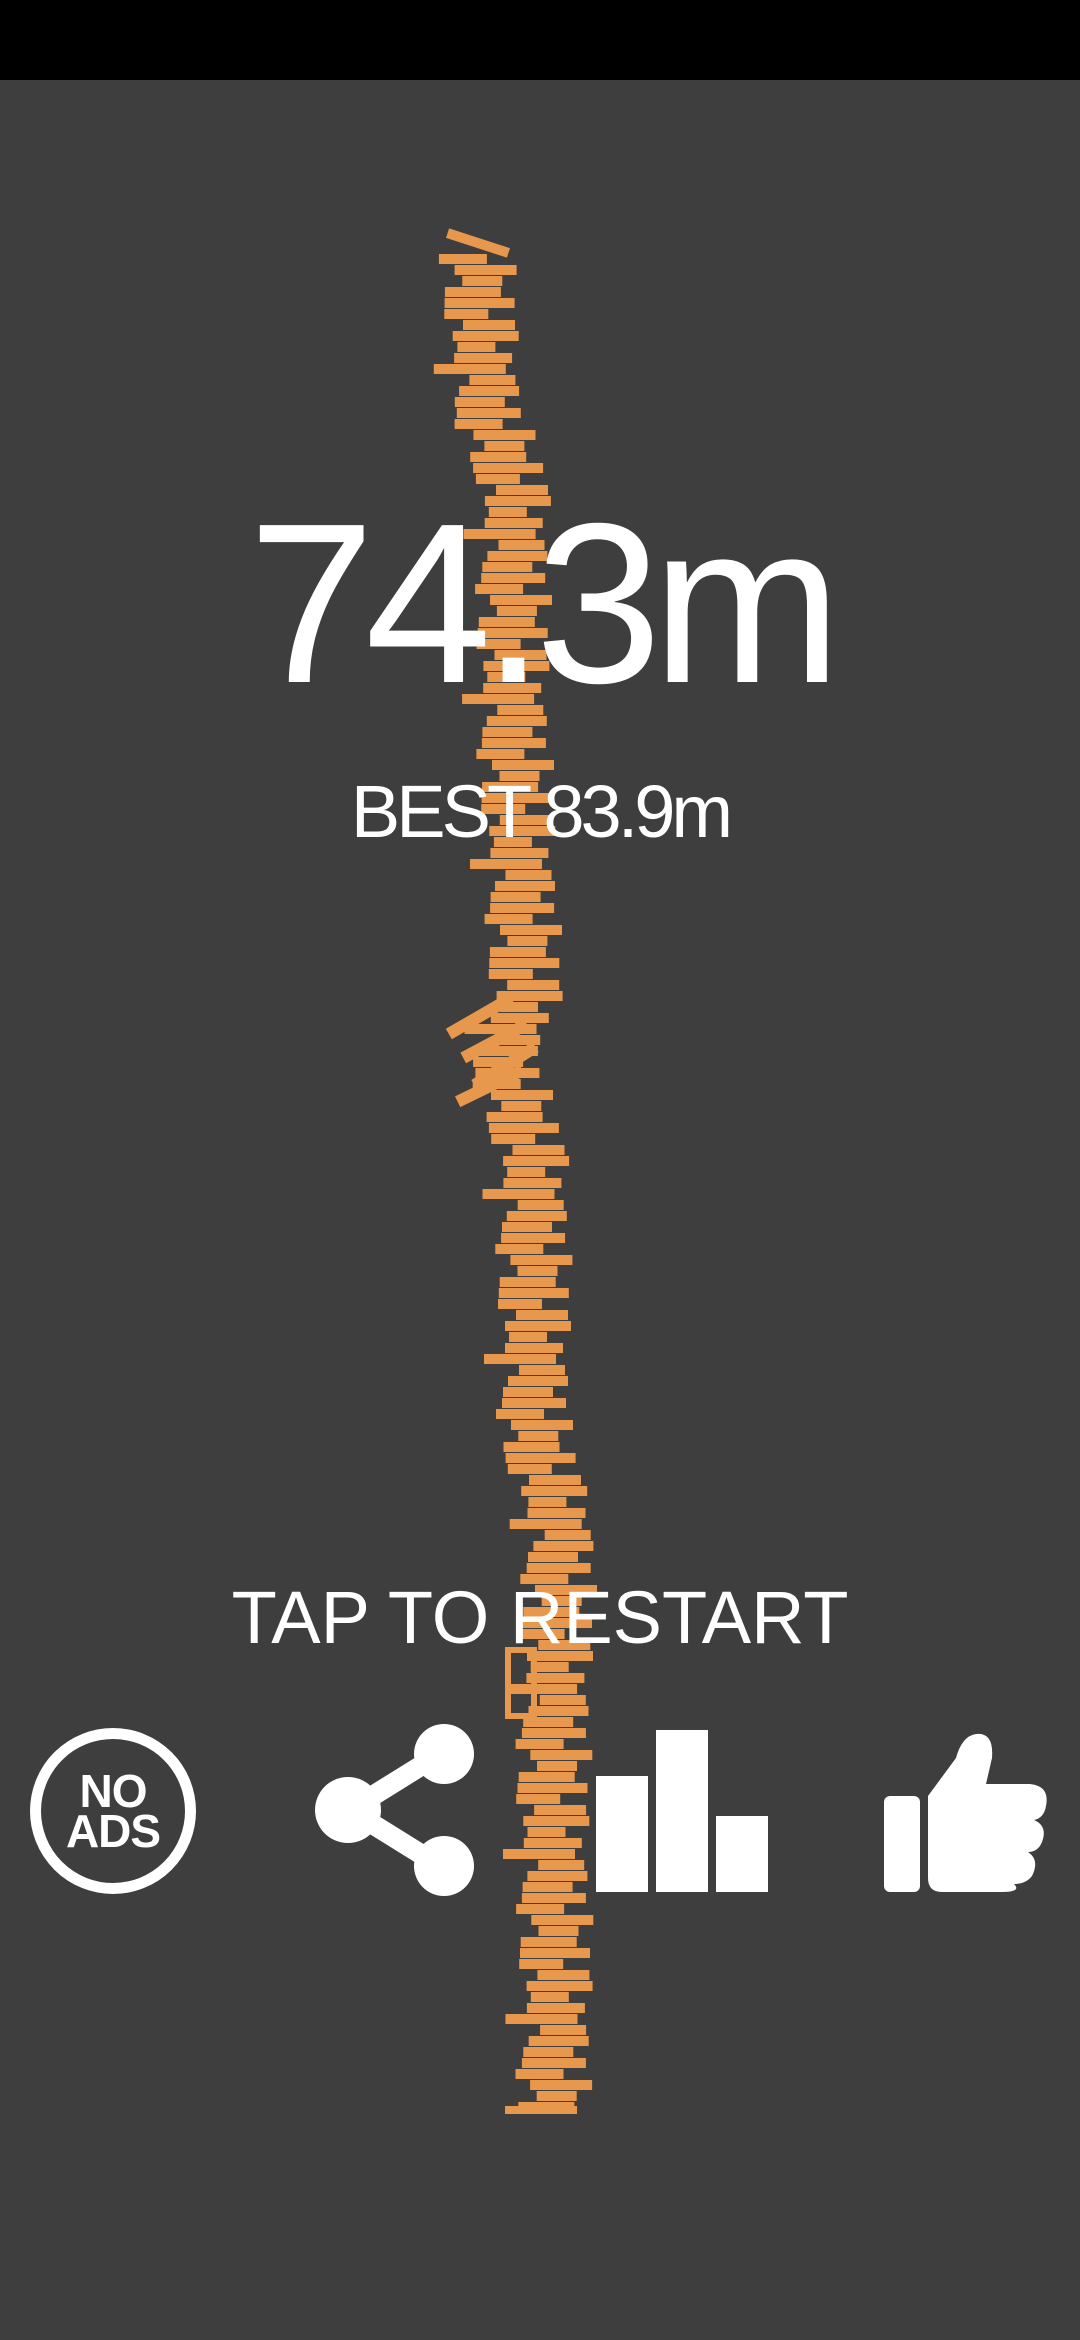 The height and width of the screenshot is (2340, 1080). Describe the element at coordinates (545, 604) in the screenshot. I see `current-height: 74.3m` at that location.